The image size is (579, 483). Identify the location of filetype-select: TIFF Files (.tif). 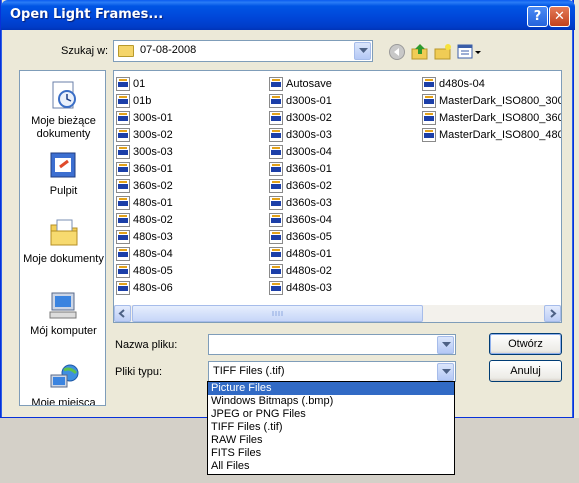
(332, 371).